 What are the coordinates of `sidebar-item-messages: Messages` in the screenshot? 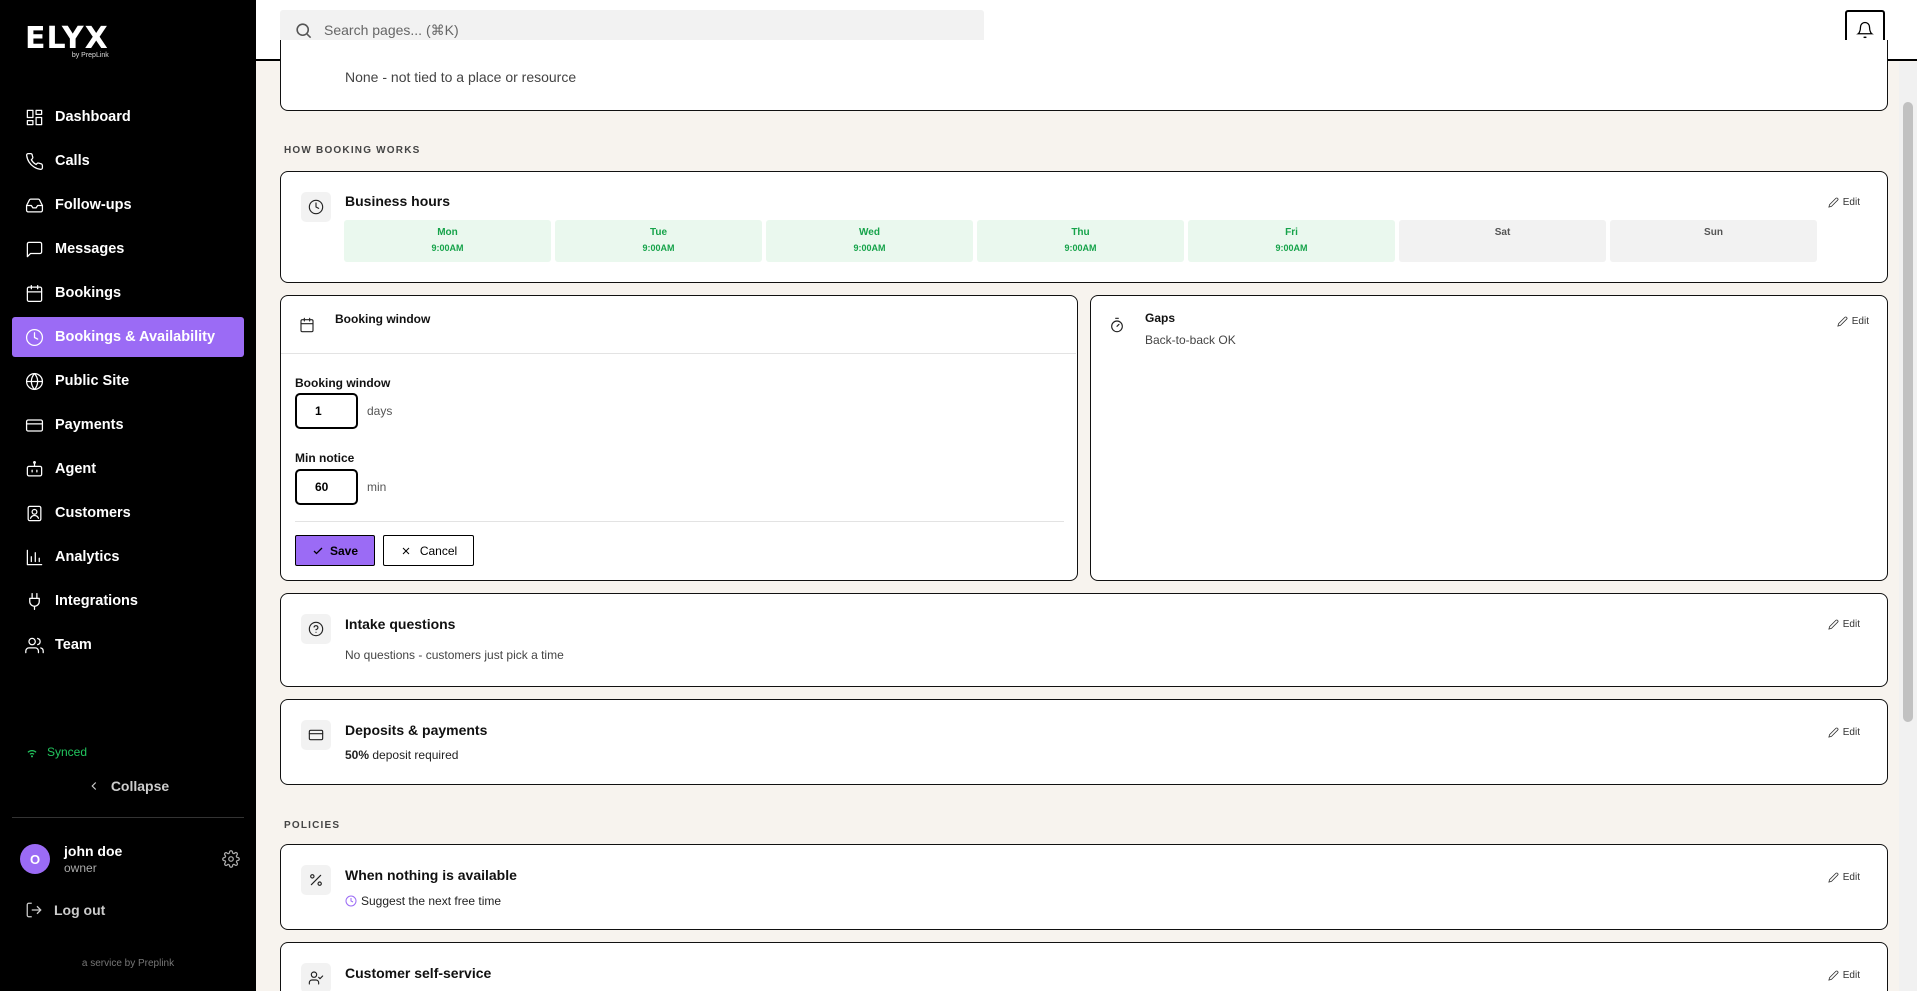 It's located at (128, 249).